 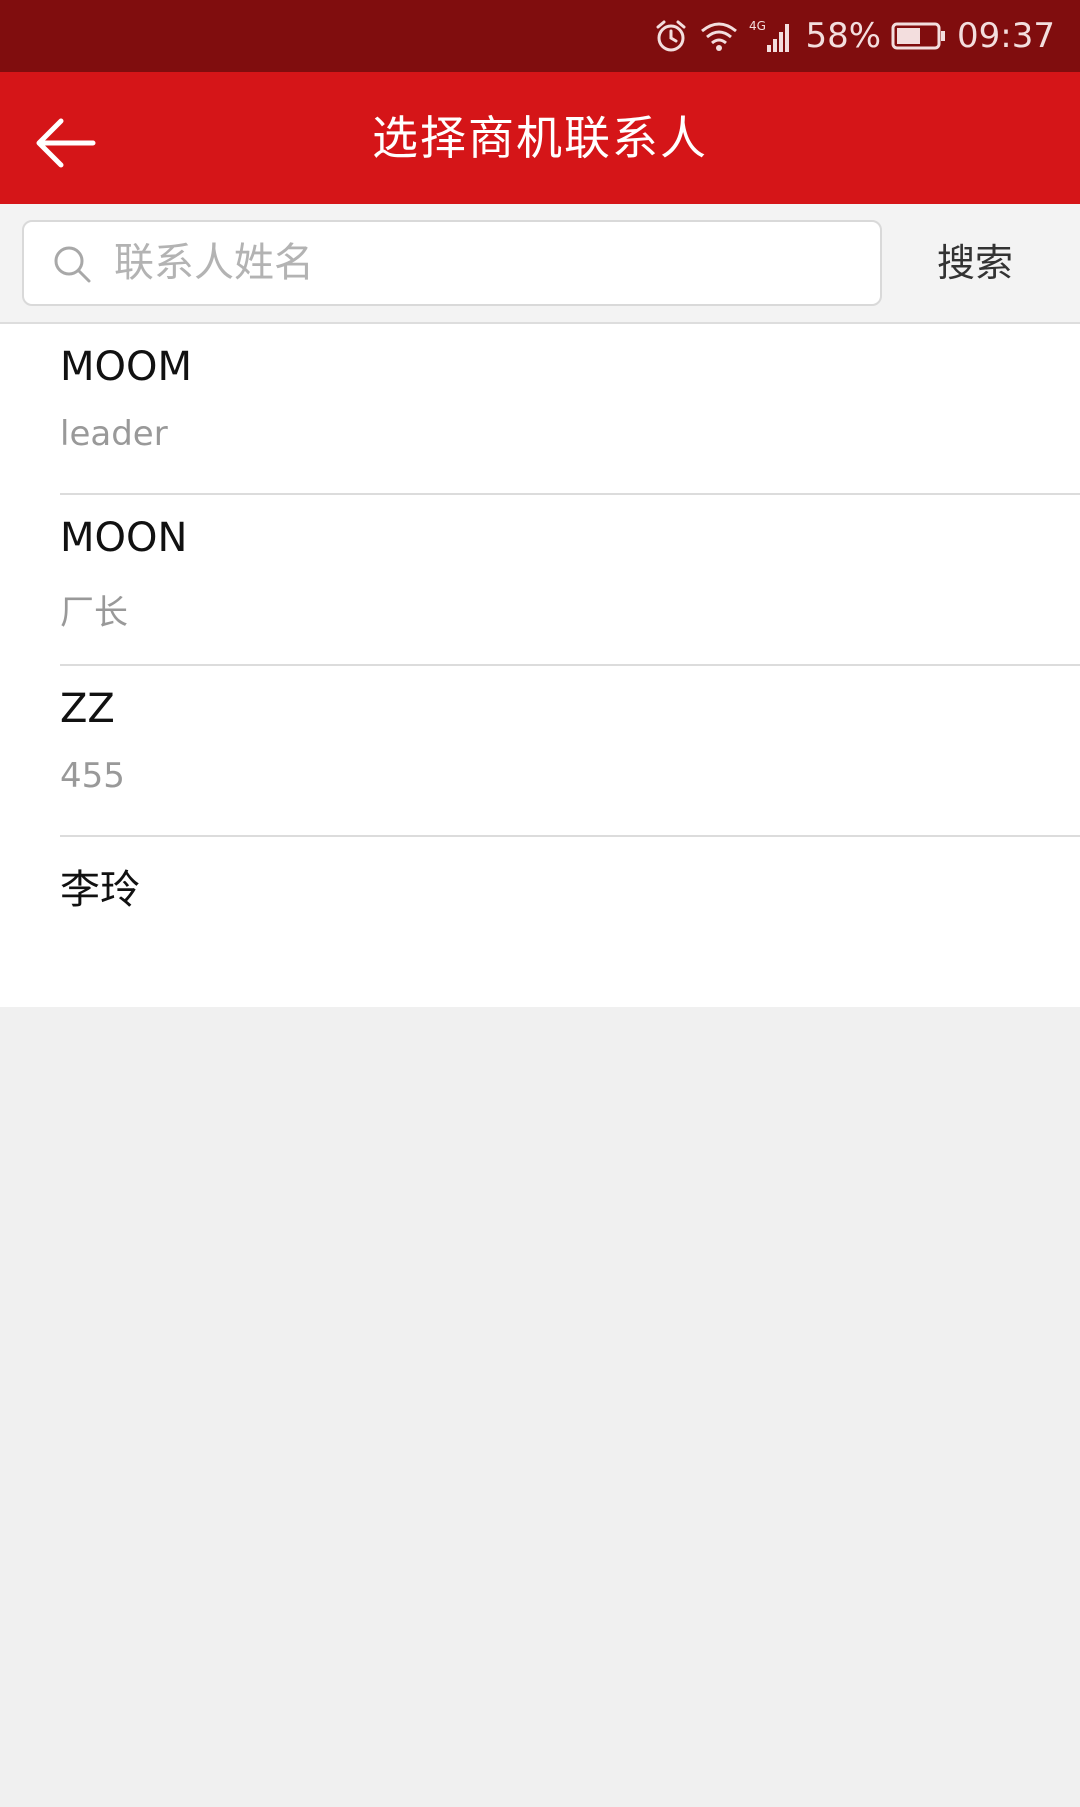 What do you see at coordinates (484, 263) in the screenshot?
I see `search-input` at bounding box center [484, 263].